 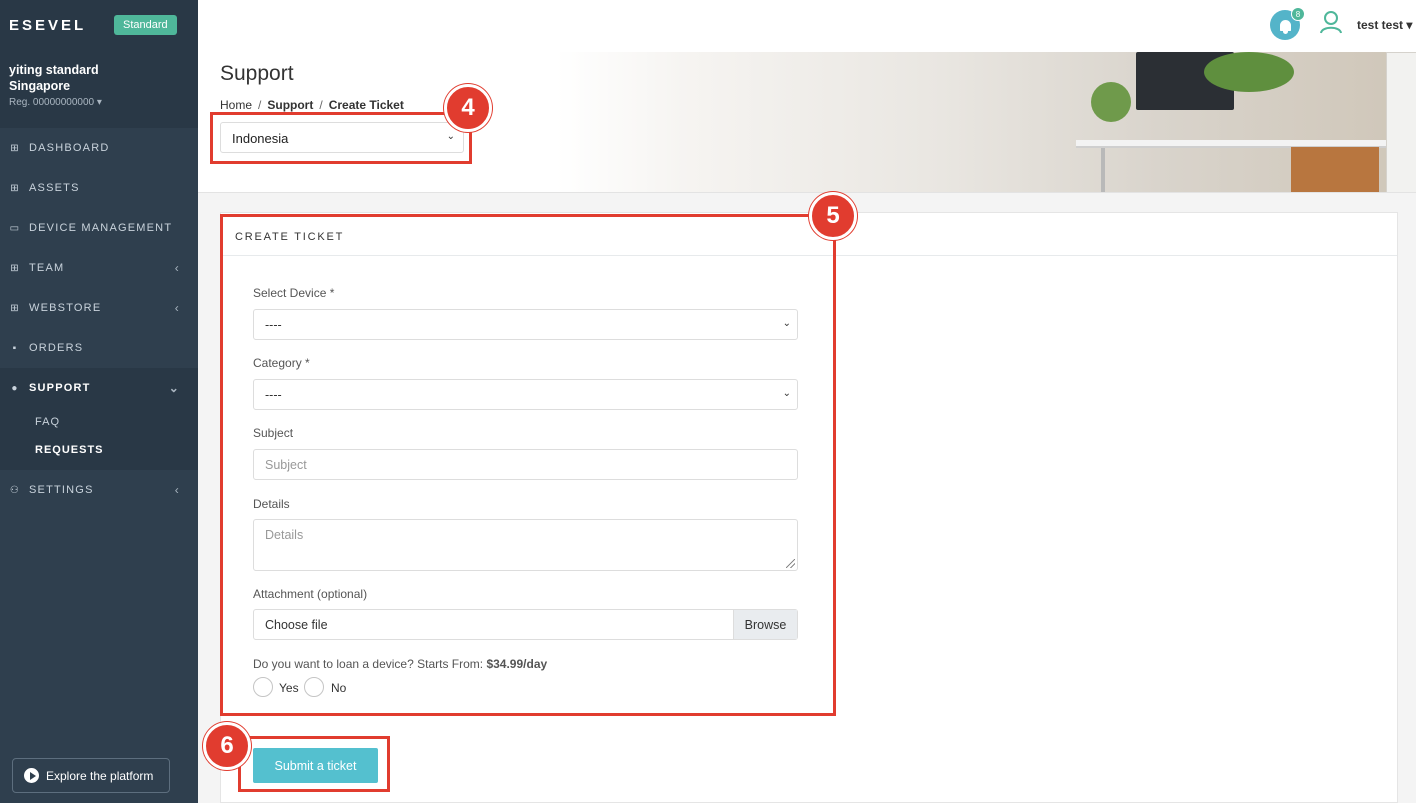 I want to click on sidebar-item-settings: ⚇ SETTINGS ‹, so click(x=99, y=490).